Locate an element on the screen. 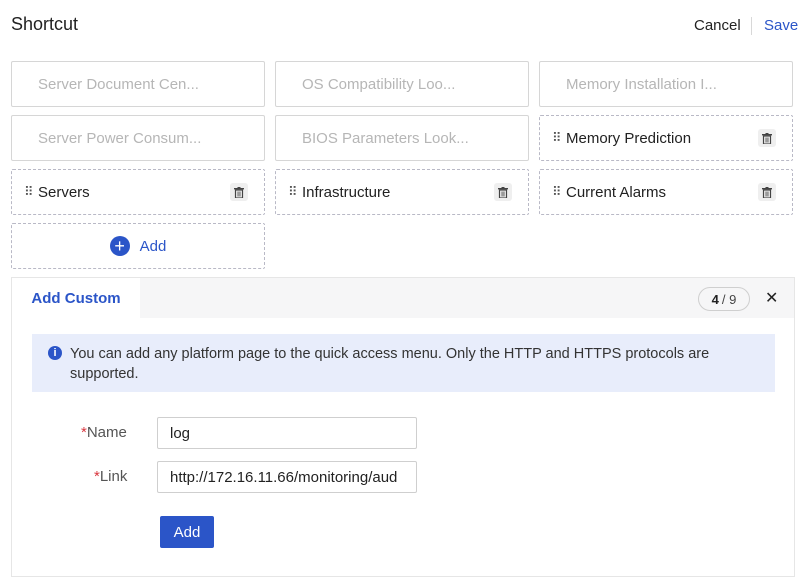 Image resolution: width=808 pixels, height=585 pixels. link-field is located at coordinates (287, 477).